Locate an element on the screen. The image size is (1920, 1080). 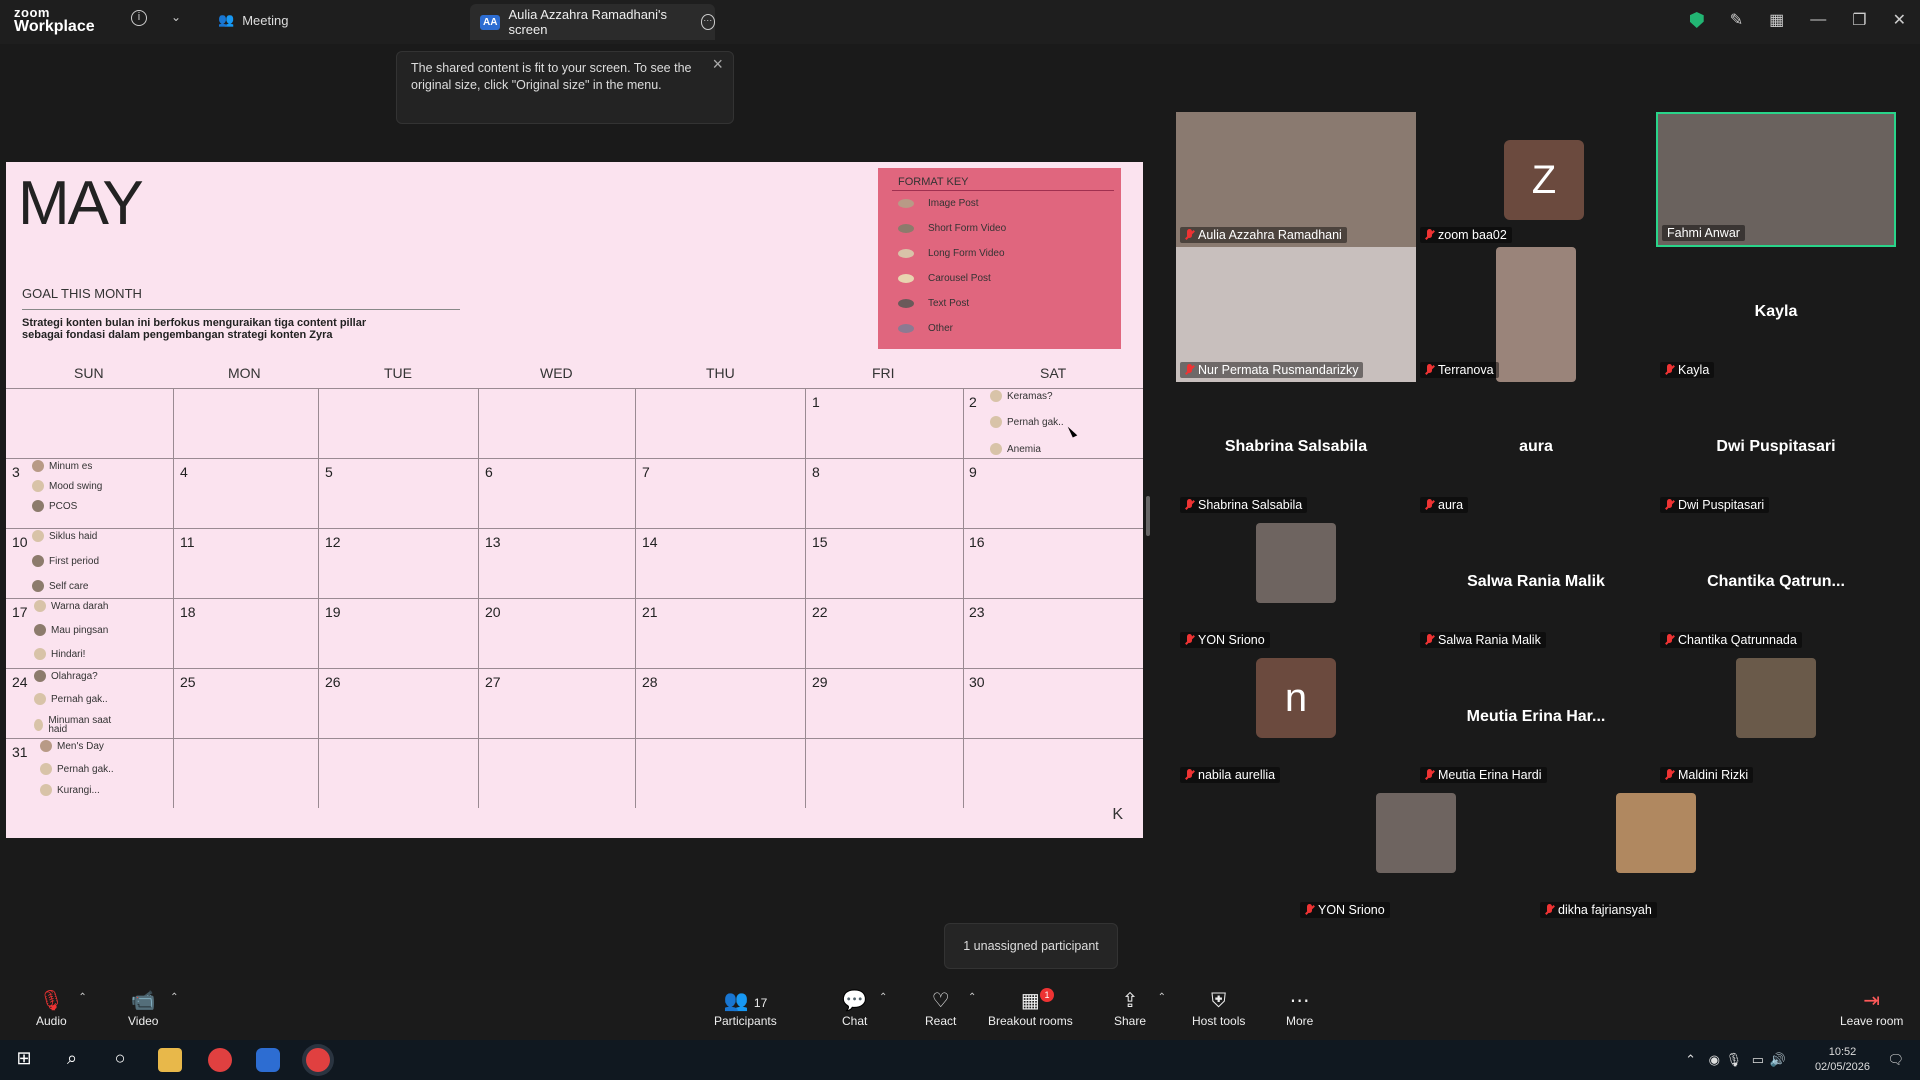
participant-tile-active: Fahmi Anwar is located at coordinates (1776, 179).